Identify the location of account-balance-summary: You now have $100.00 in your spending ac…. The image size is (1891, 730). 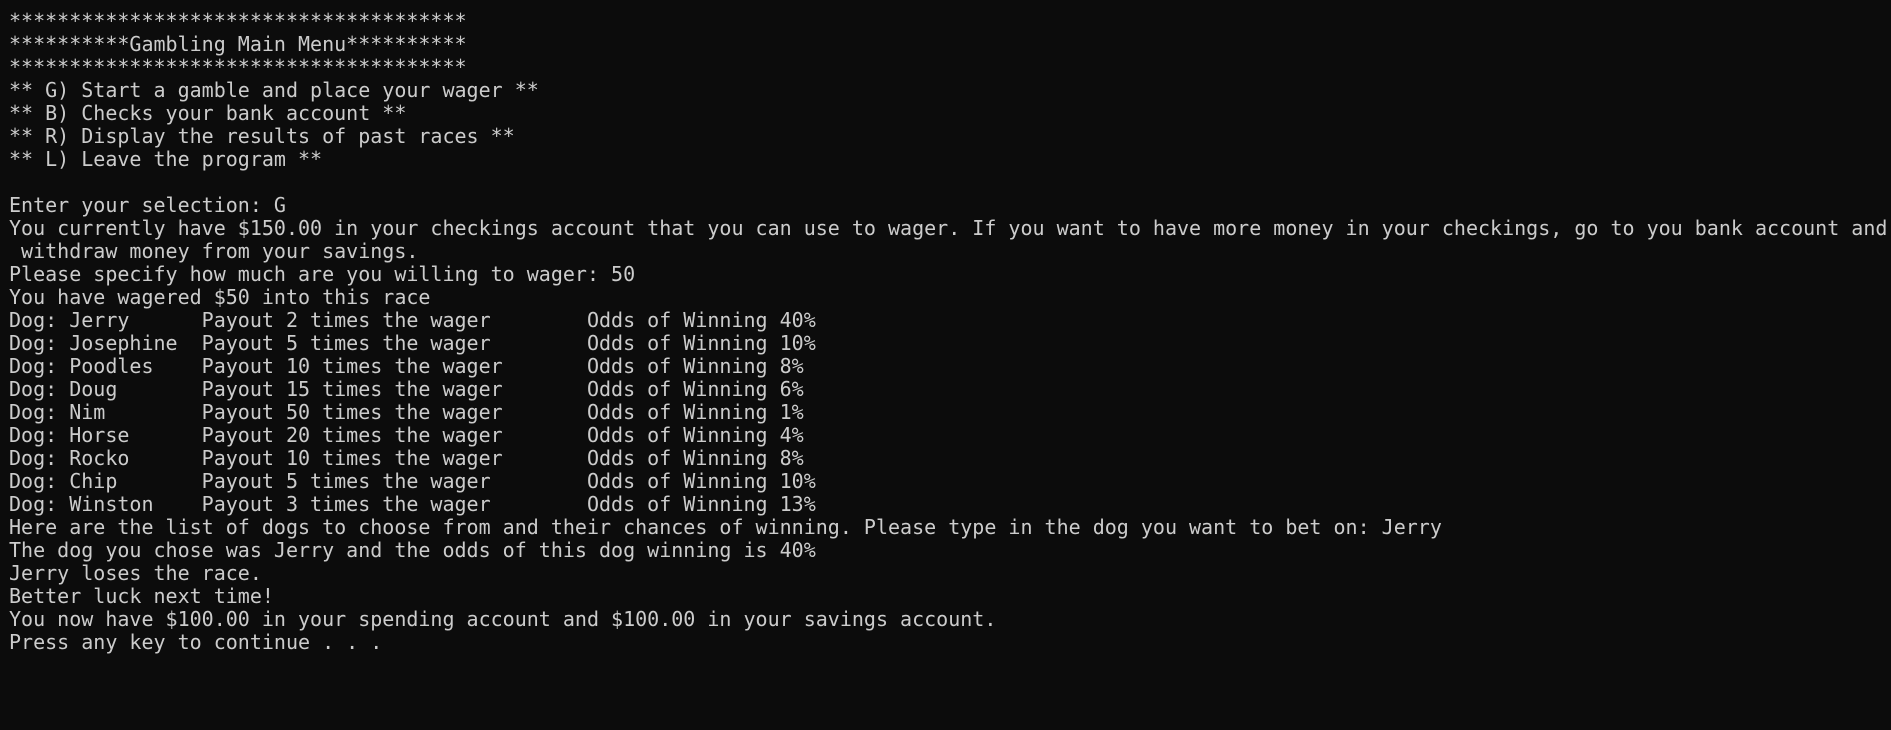
(503, 619).